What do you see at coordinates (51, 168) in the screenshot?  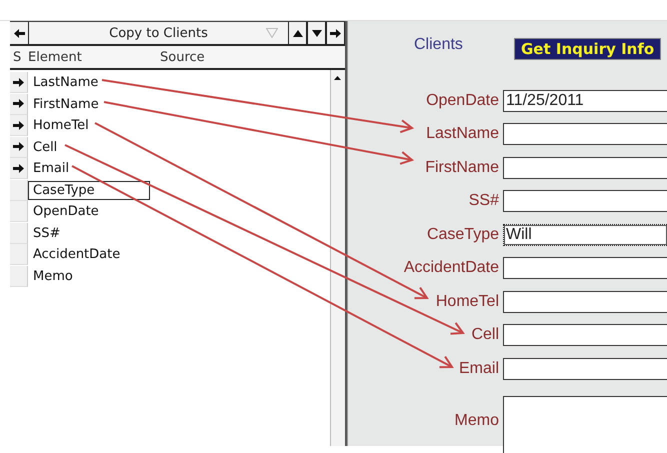 I see `element-name: Email` at bounding box center [51, 168].